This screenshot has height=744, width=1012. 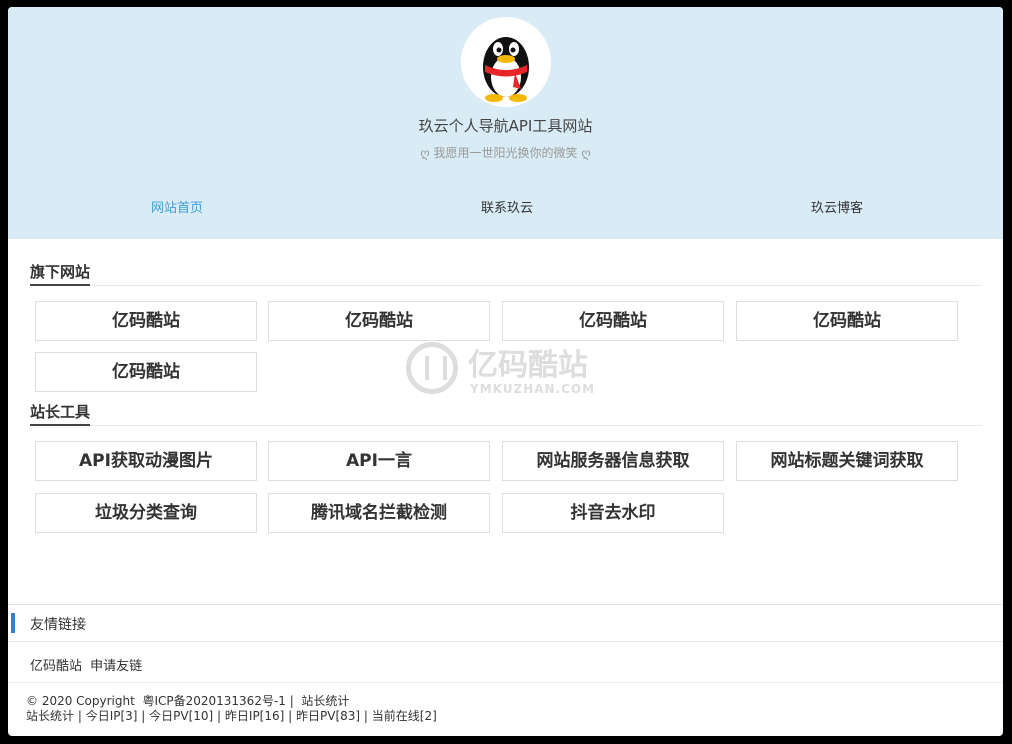 What do you see at coordinates (379, 461) in the screenshot?
I see `tool-link: API一言` at bounding box center [379, 461].